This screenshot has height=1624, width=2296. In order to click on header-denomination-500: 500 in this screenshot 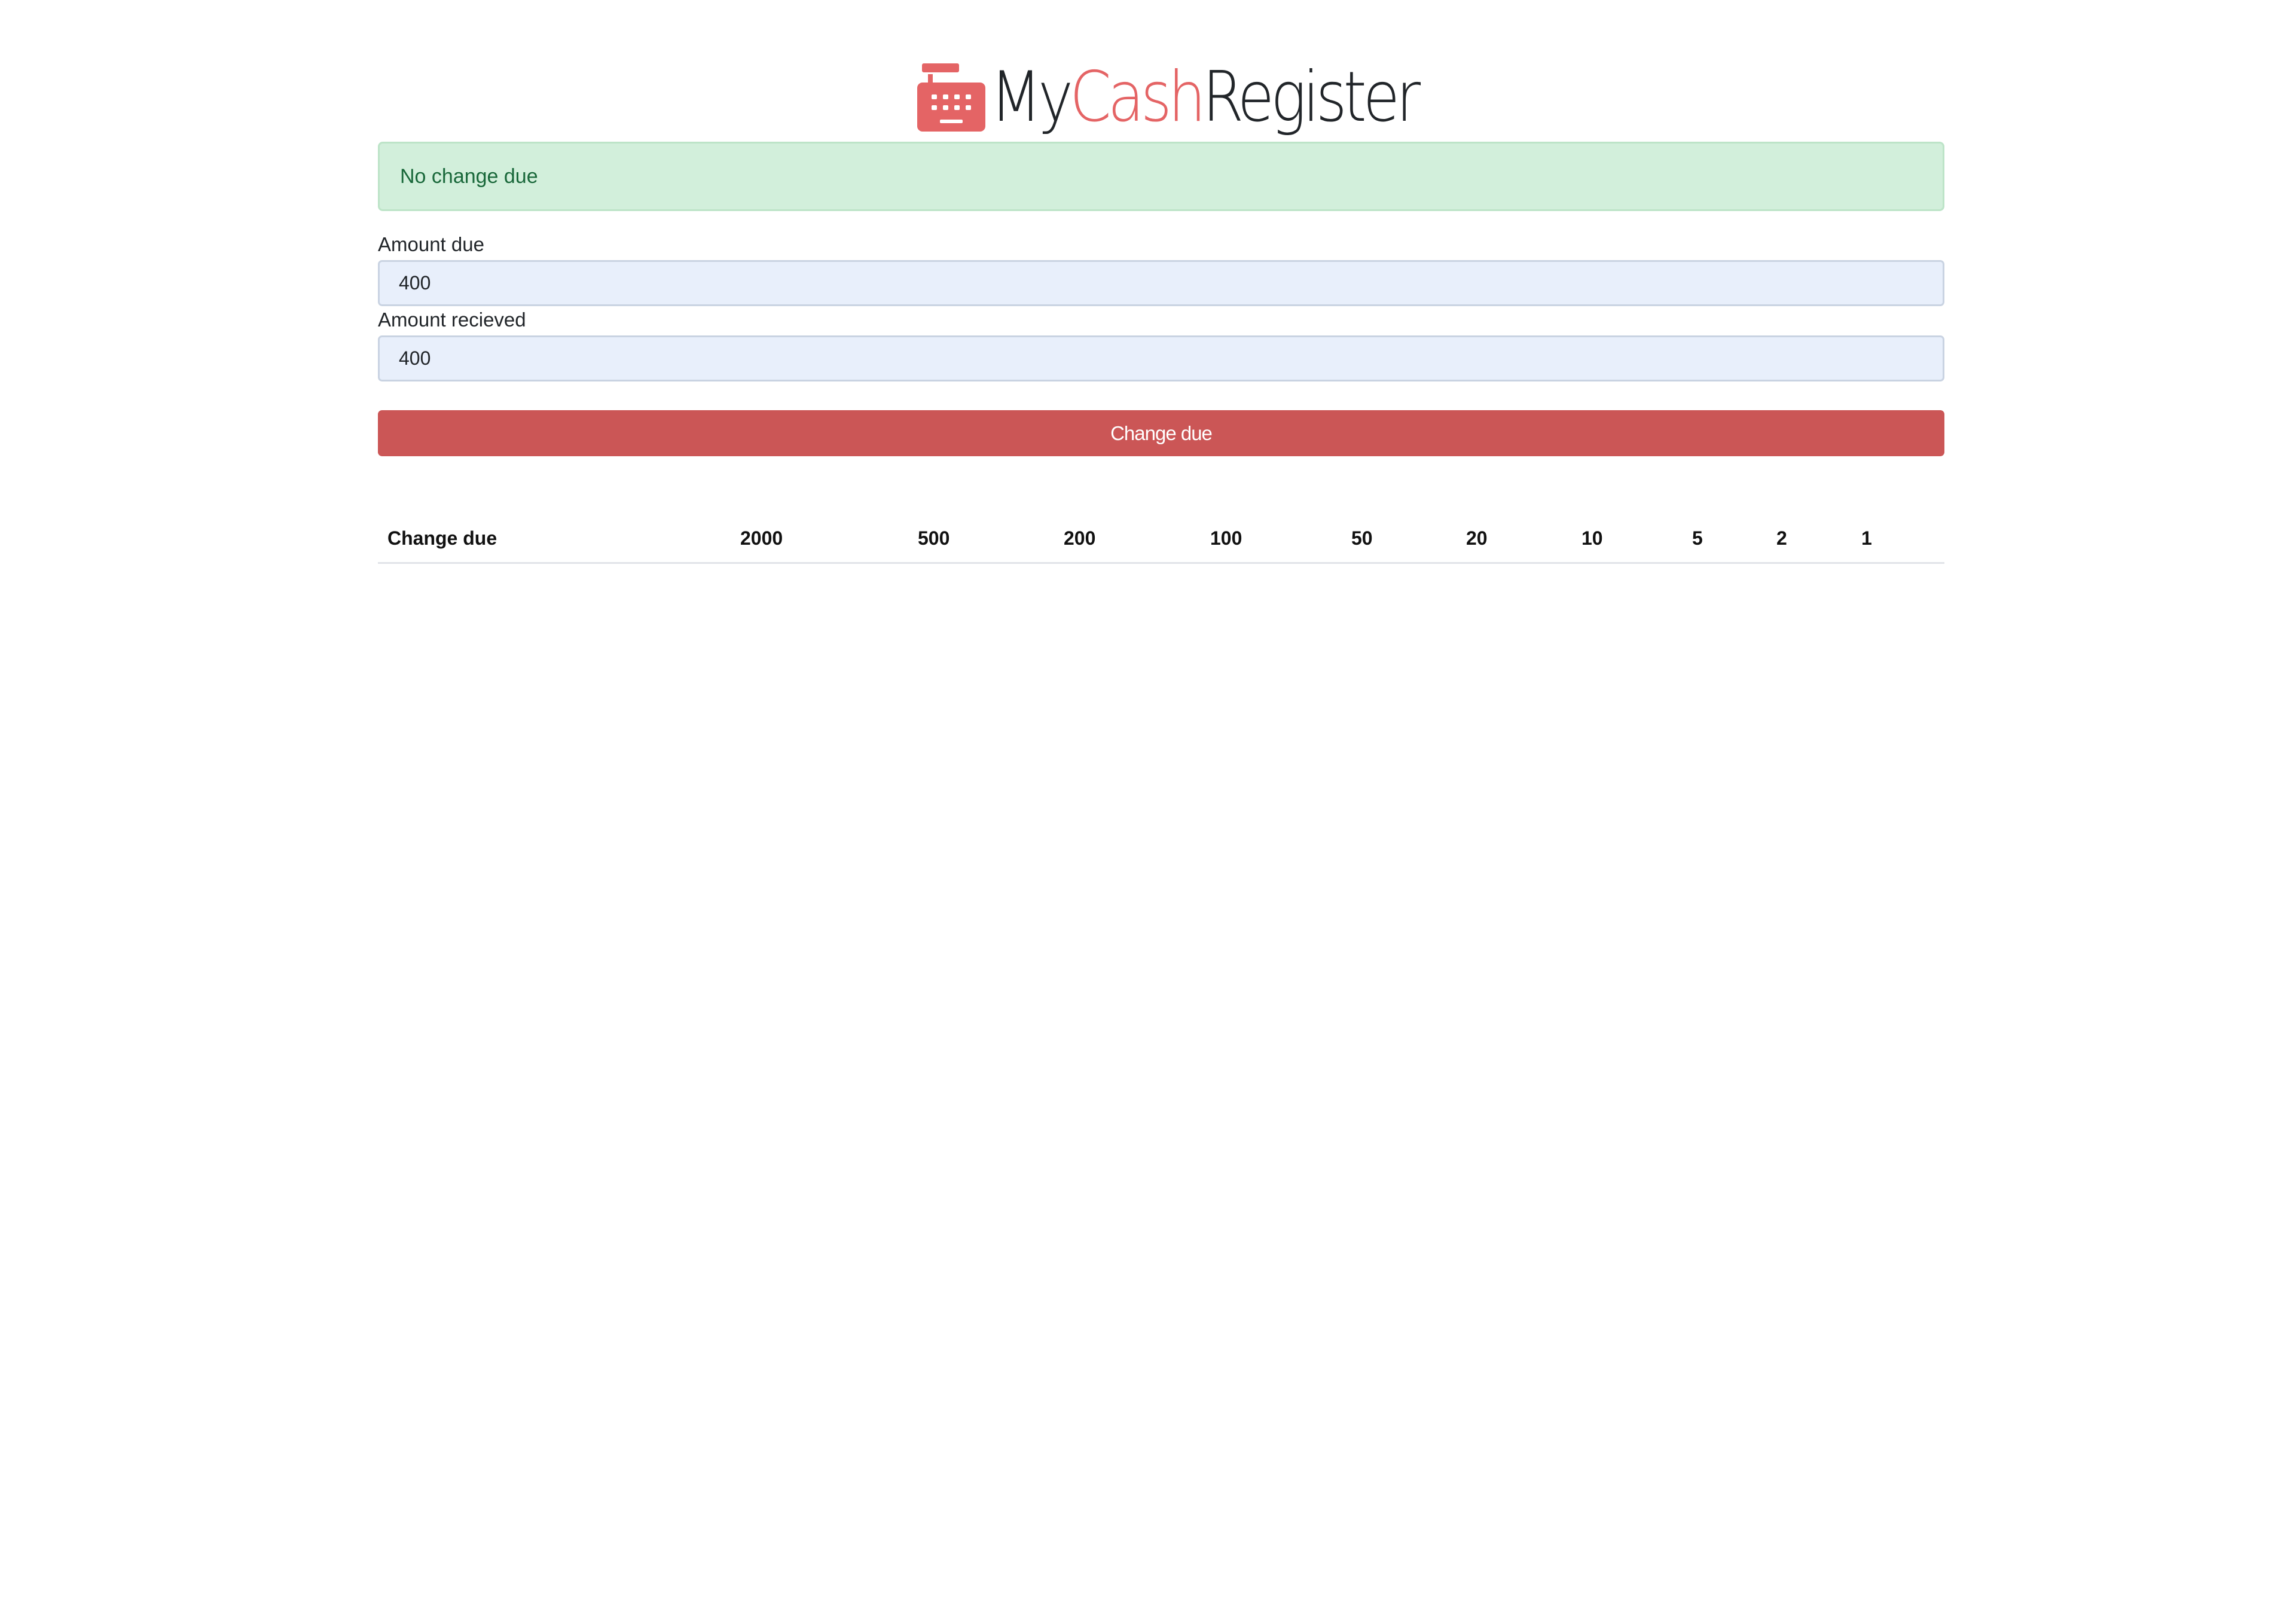, I will do `click(981, 539)`.